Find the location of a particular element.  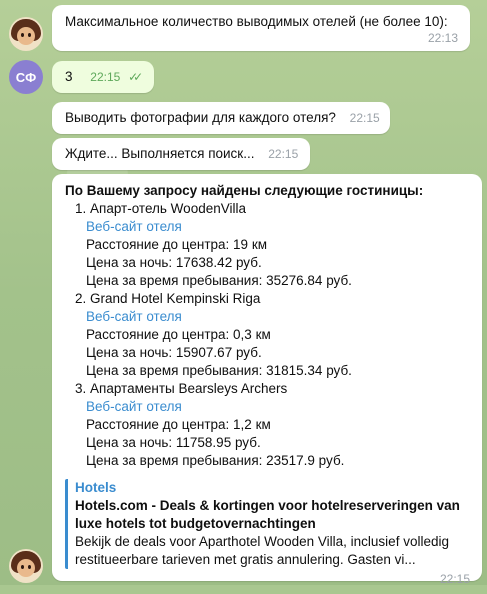

hotel-price-night: Цена за ночь: 17638.42 руб. is located at coordinates (174, 262).